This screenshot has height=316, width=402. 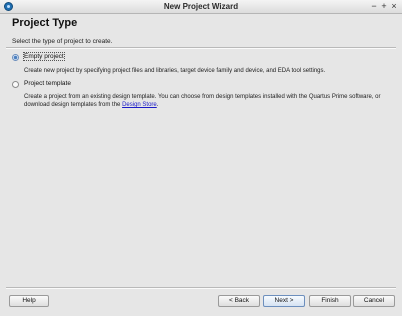 What do you see at coordinates (157, 105) in the screenshot?
I see `template-description-end: .` at bounding box center [157, 105].